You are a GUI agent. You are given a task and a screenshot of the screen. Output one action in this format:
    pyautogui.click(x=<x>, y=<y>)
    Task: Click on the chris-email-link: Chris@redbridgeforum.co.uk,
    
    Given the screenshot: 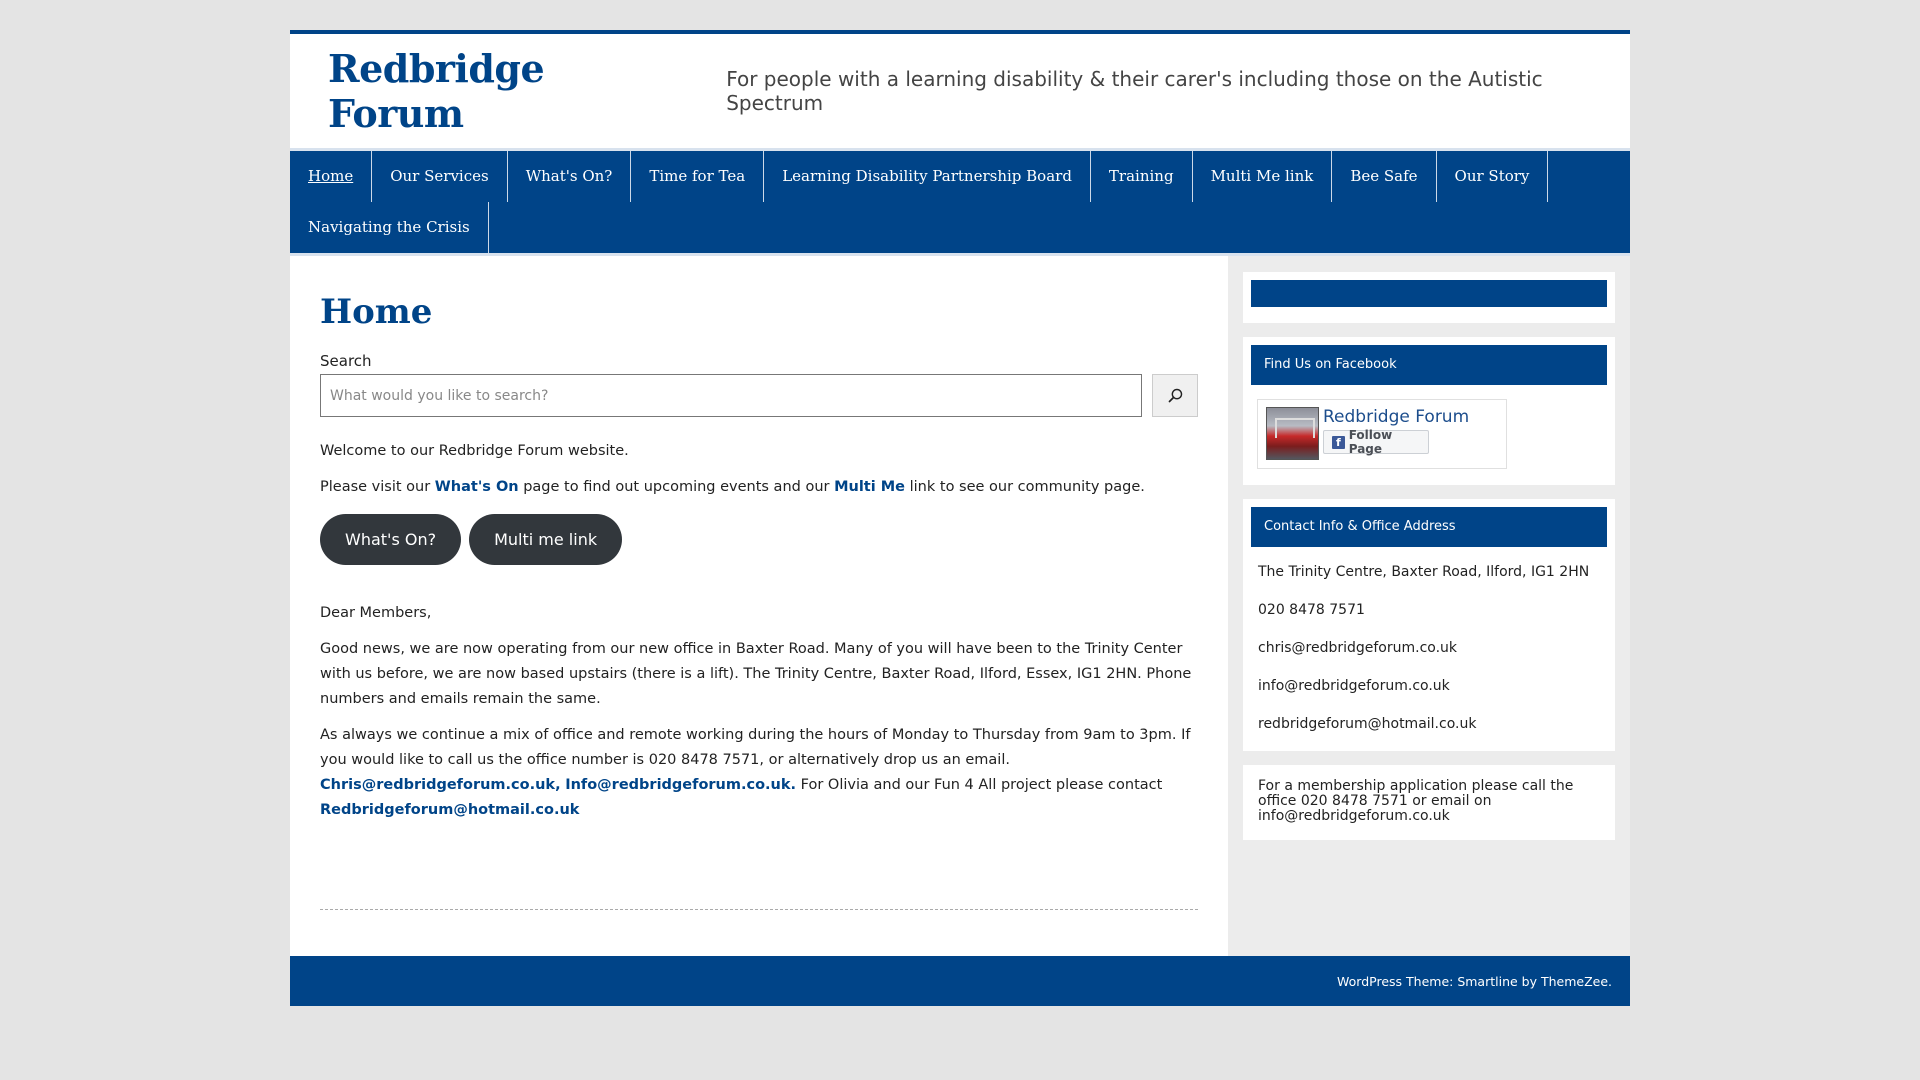 What is the action you would take?
    pyautogui.click(x=440, y=785)
    